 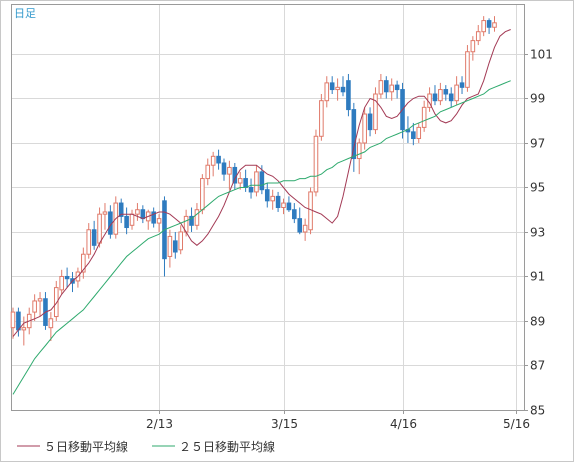 I want to click on x-tick-label: 3/15, so click(x=284, y=424).